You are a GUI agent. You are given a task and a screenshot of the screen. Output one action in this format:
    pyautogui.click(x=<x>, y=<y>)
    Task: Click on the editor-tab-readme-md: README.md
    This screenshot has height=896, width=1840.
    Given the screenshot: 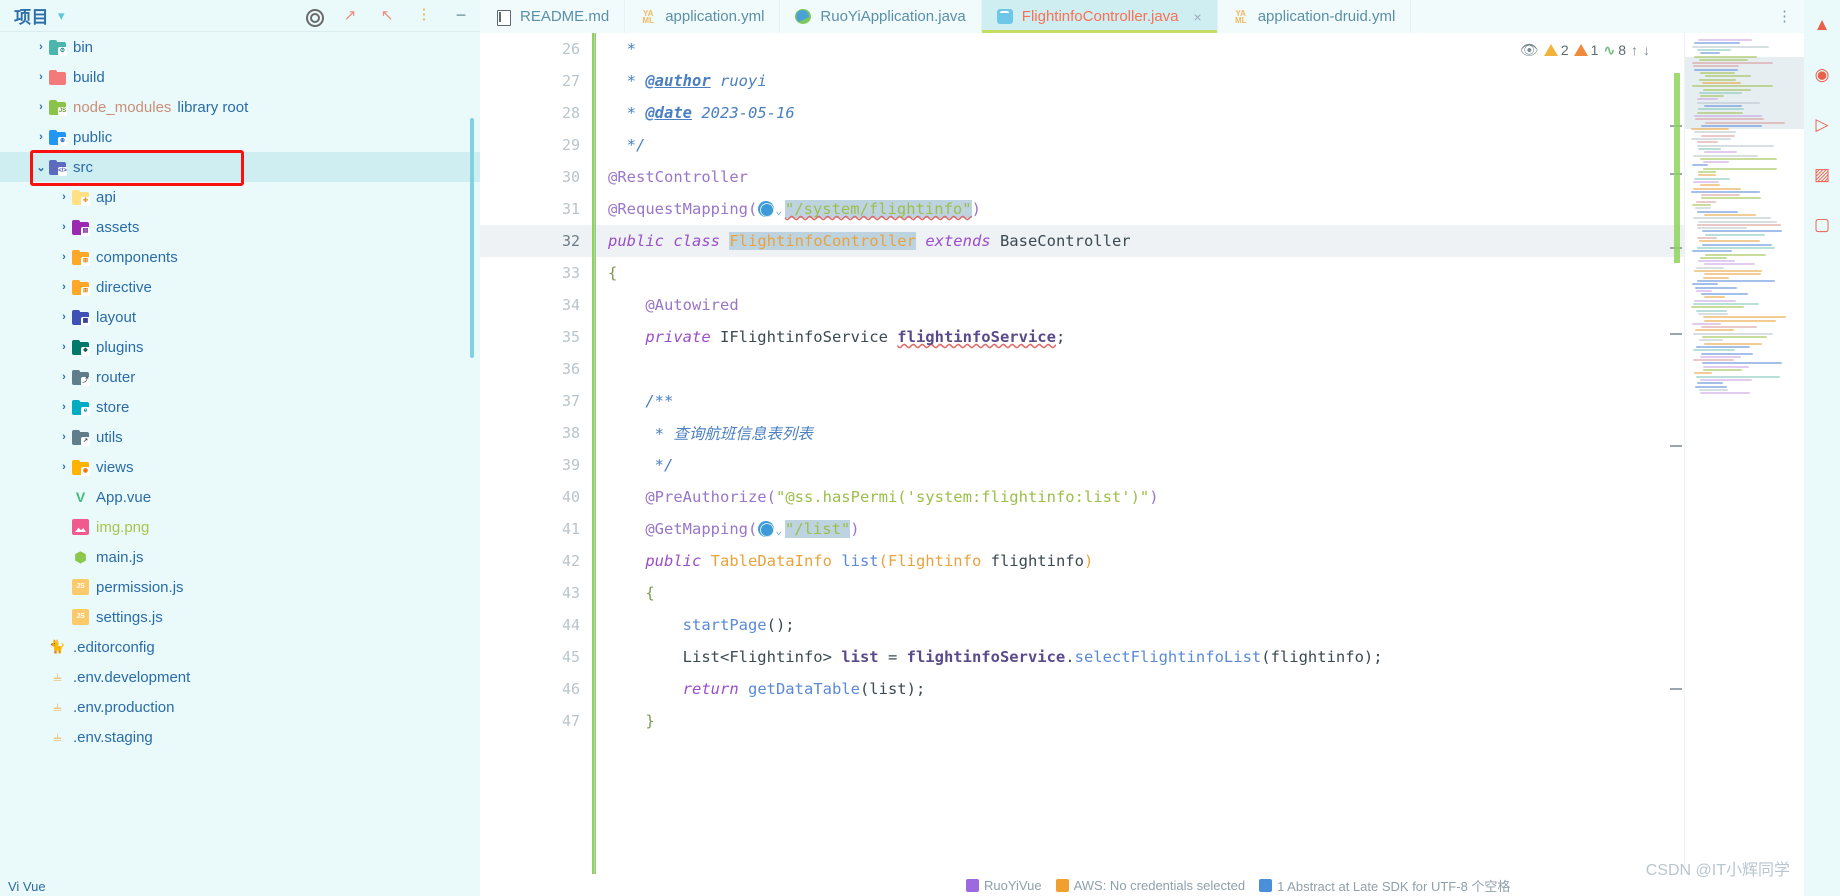 What is the action you would take?
    pyautogui.click(x=553, y=16)
    